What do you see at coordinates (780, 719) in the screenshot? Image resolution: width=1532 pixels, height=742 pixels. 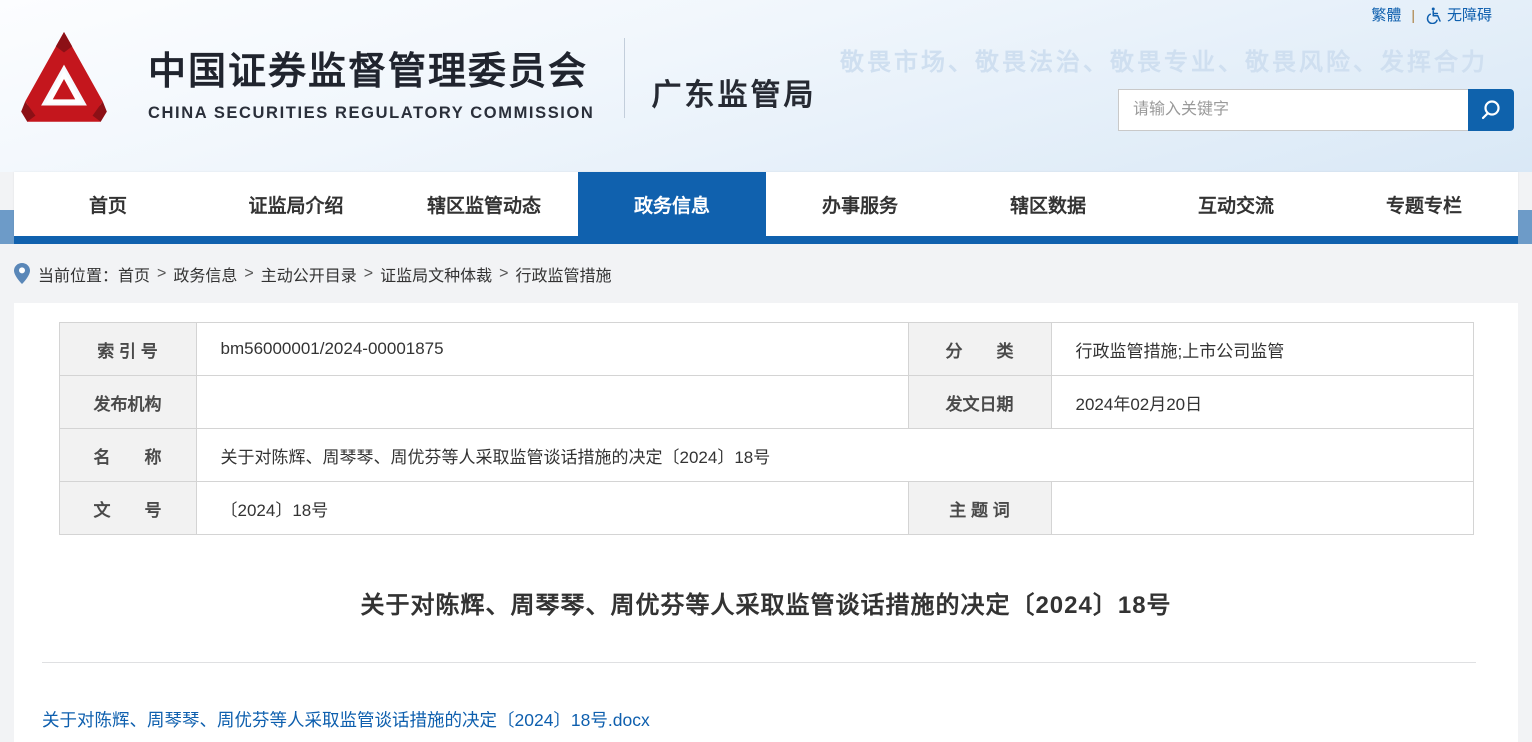 I see `attachment-row: 关于对陈辉、周琴琴、周优芬等人采取监管谈话措施的决定〔2024〕18号.docx` at bounding box center [780, 719].